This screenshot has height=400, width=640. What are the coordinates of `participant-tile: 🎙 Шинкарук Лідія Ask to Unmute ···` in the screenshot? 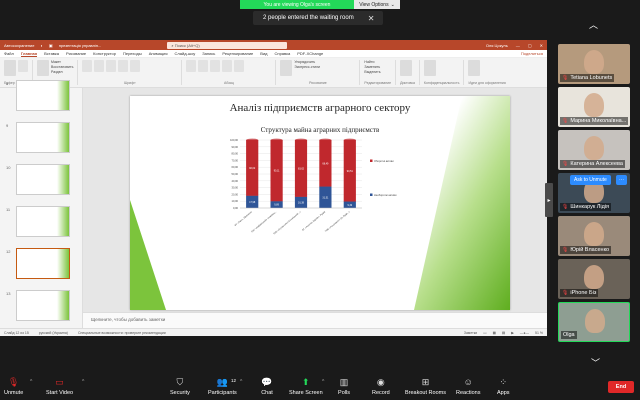 It's located at (594, 193).